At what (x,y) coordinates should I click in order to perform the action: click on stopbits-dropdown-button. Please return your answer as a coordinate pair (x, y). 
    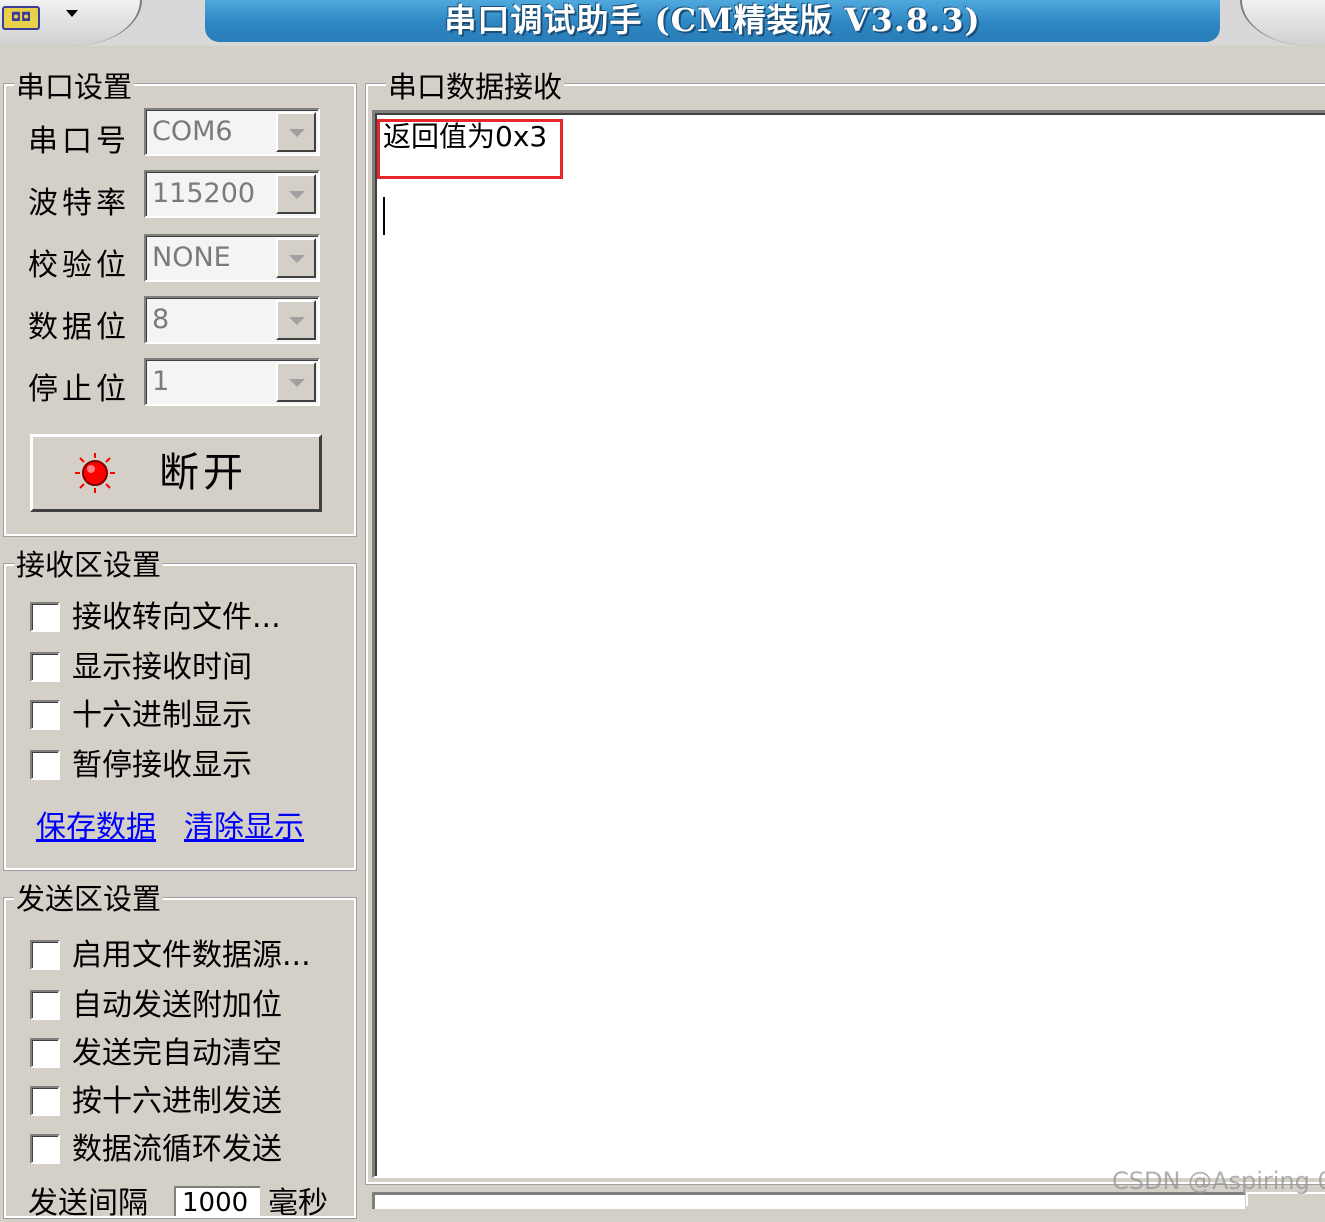
    Looking at the image, I should click on (296, 382).